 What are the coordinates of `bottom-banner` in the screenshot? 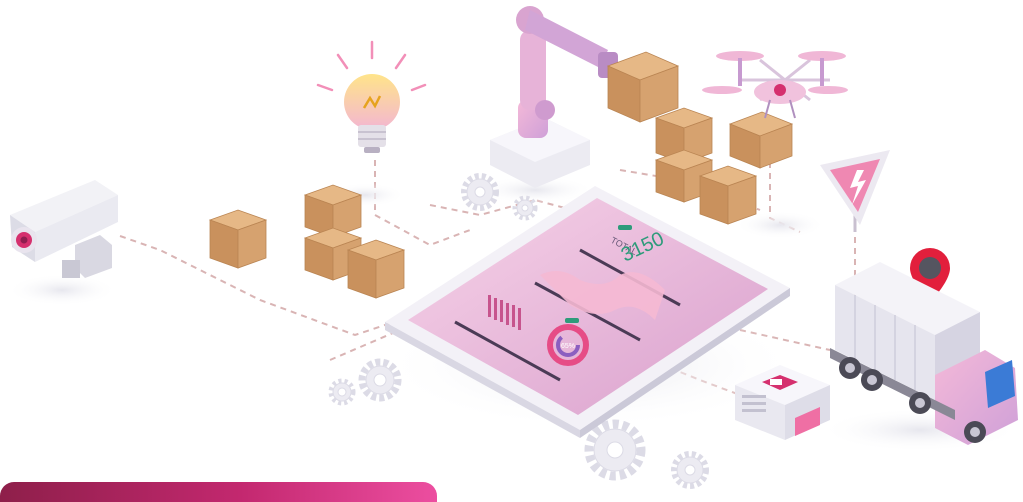 It's located at (218, 492).